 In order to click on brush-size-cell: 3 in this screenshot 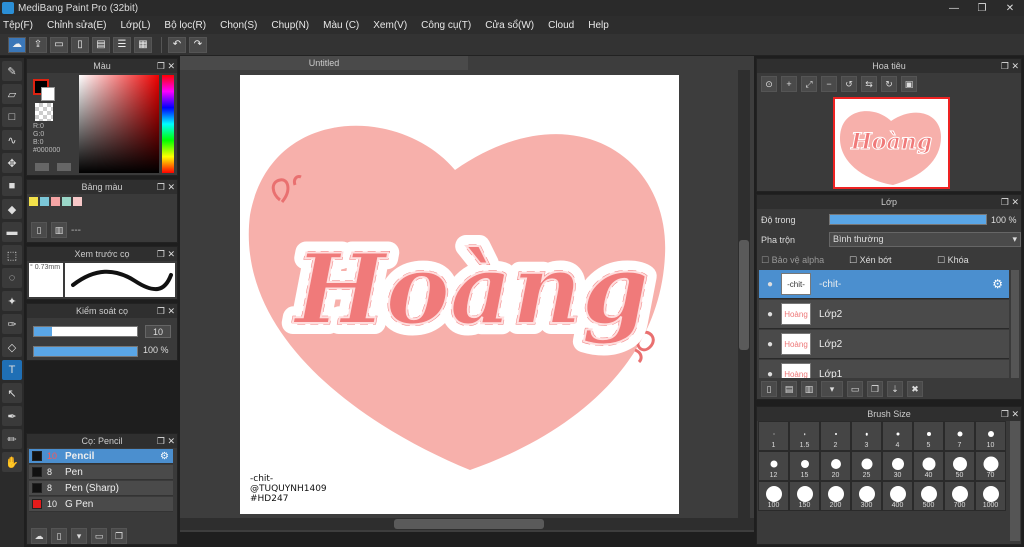, I will do `click(866, 436)`.